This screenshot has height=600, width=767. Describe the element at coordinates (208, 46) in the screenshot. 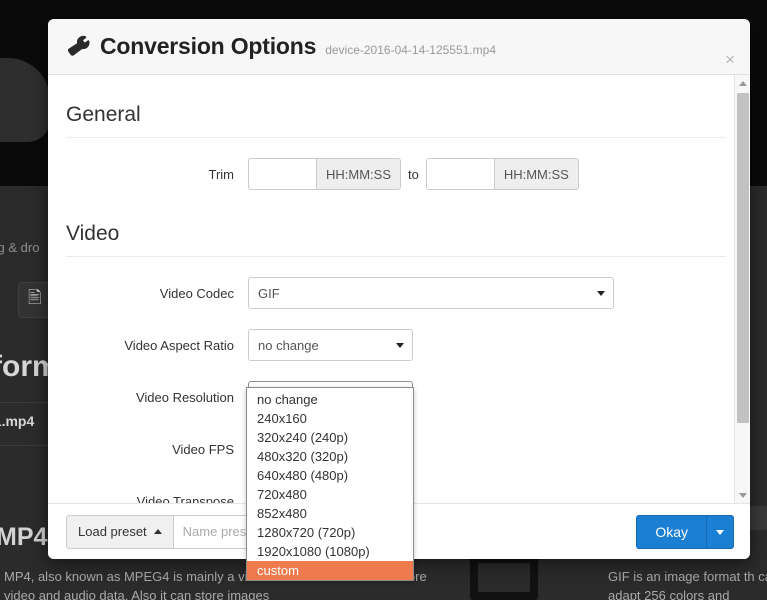

I see `dialog-title: Conversion Options` at that location.